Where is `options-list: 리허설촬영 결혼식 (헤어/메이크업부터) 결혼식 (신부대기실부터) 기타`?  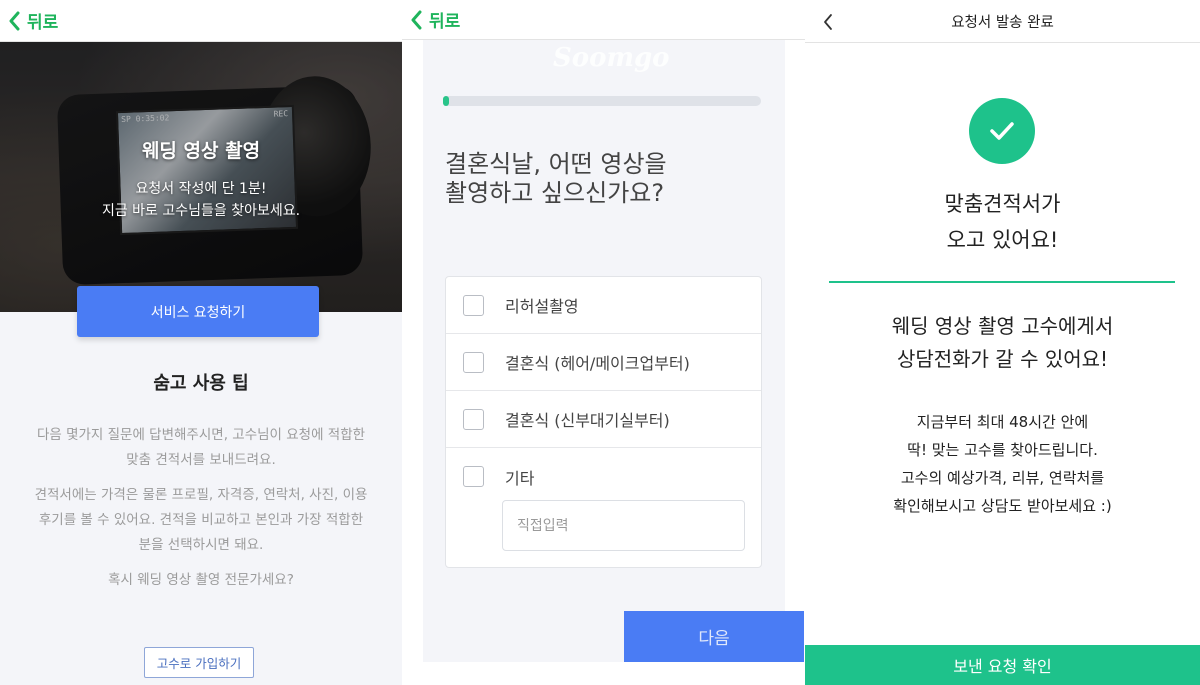
options-list: 리허설촬영 결혼식 (헤어/메이크업부터) 결혼식 (신부대기실부터) 기타 is located at coordinates (603, 422).